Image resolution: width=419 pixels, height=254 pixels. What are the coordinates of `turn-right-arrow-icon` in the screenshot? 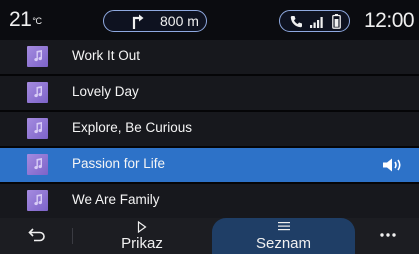 It's located at (138, 21).